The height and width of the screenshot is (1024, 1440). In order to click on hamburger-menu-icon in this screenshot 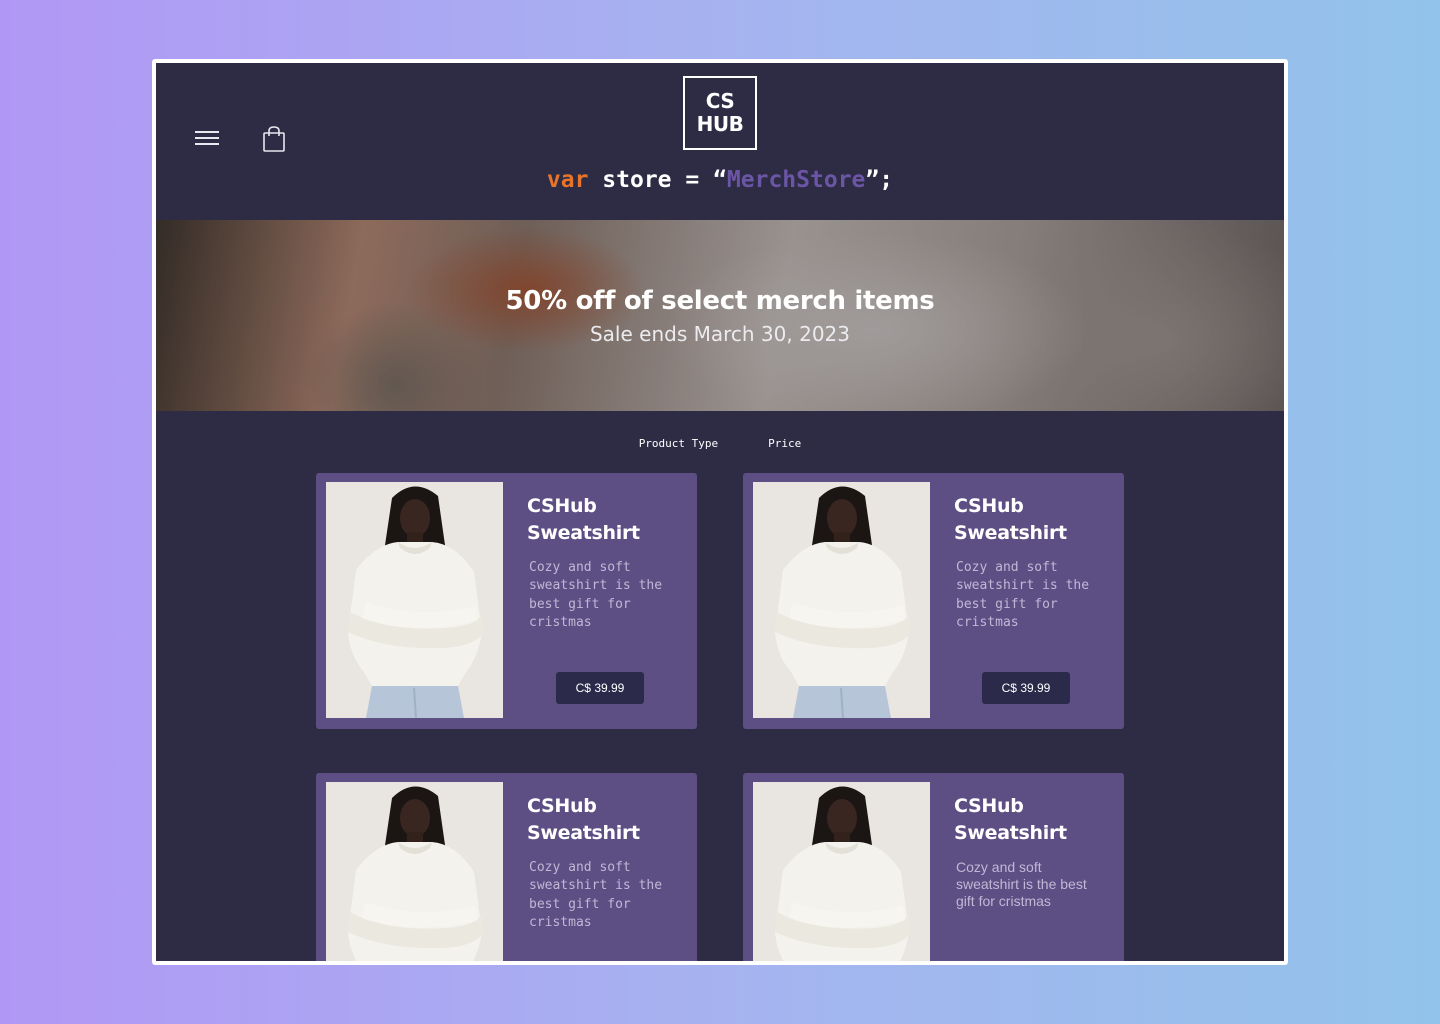, I will do `click(207, 139)`.